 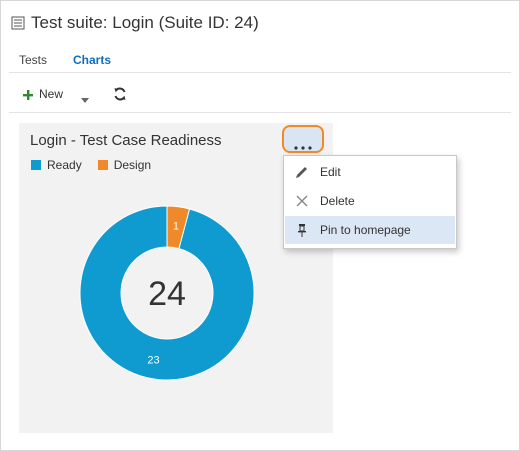 I want to click on menu-item-pin-label: Pin to homepage, so click(x=365, y=230).